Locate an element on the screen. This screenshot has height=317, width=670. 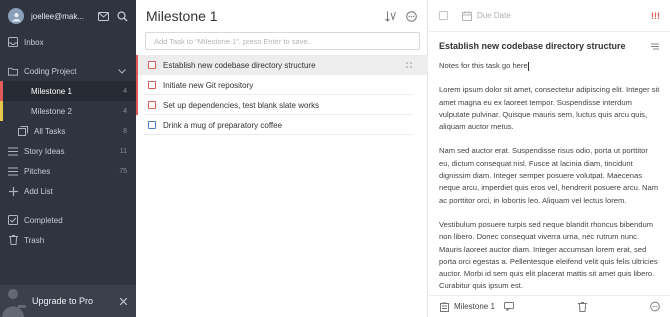
task-list-name: Milestone 1 is located at coordinates (479, 306).